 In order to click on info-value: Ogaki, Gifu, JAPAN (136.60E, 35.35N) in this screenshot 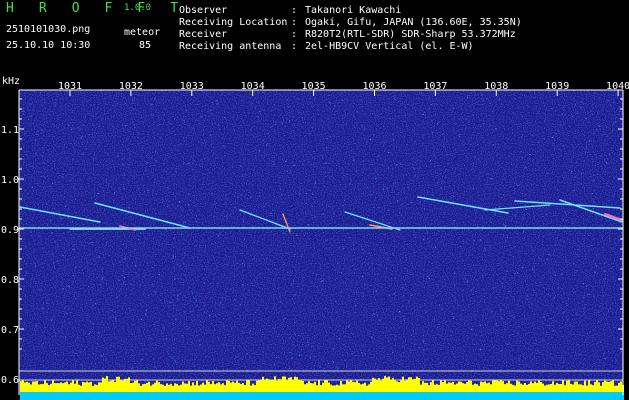, I will do `click(413, 22)`.